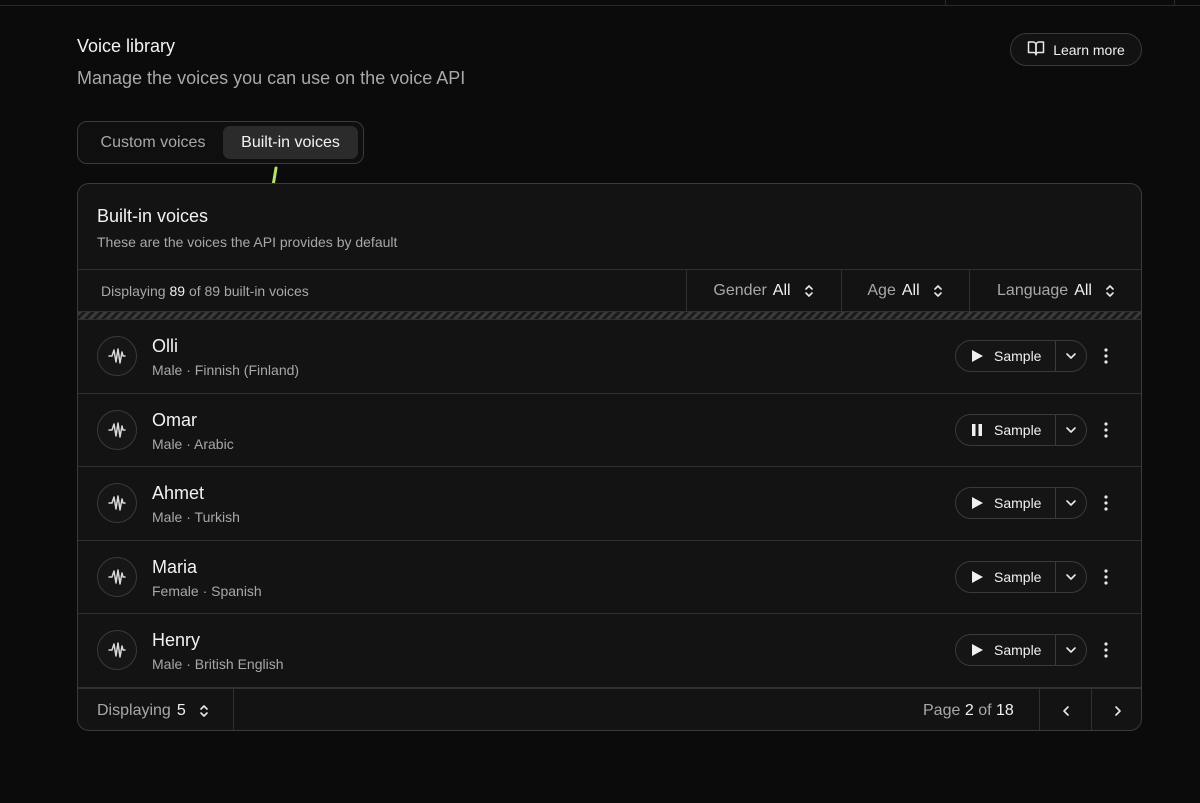 The width and height of the screenshot is (1200, 803). Describe the element at coordinates (985, 710) in the screenshot. I see `page-of: of` at that location.